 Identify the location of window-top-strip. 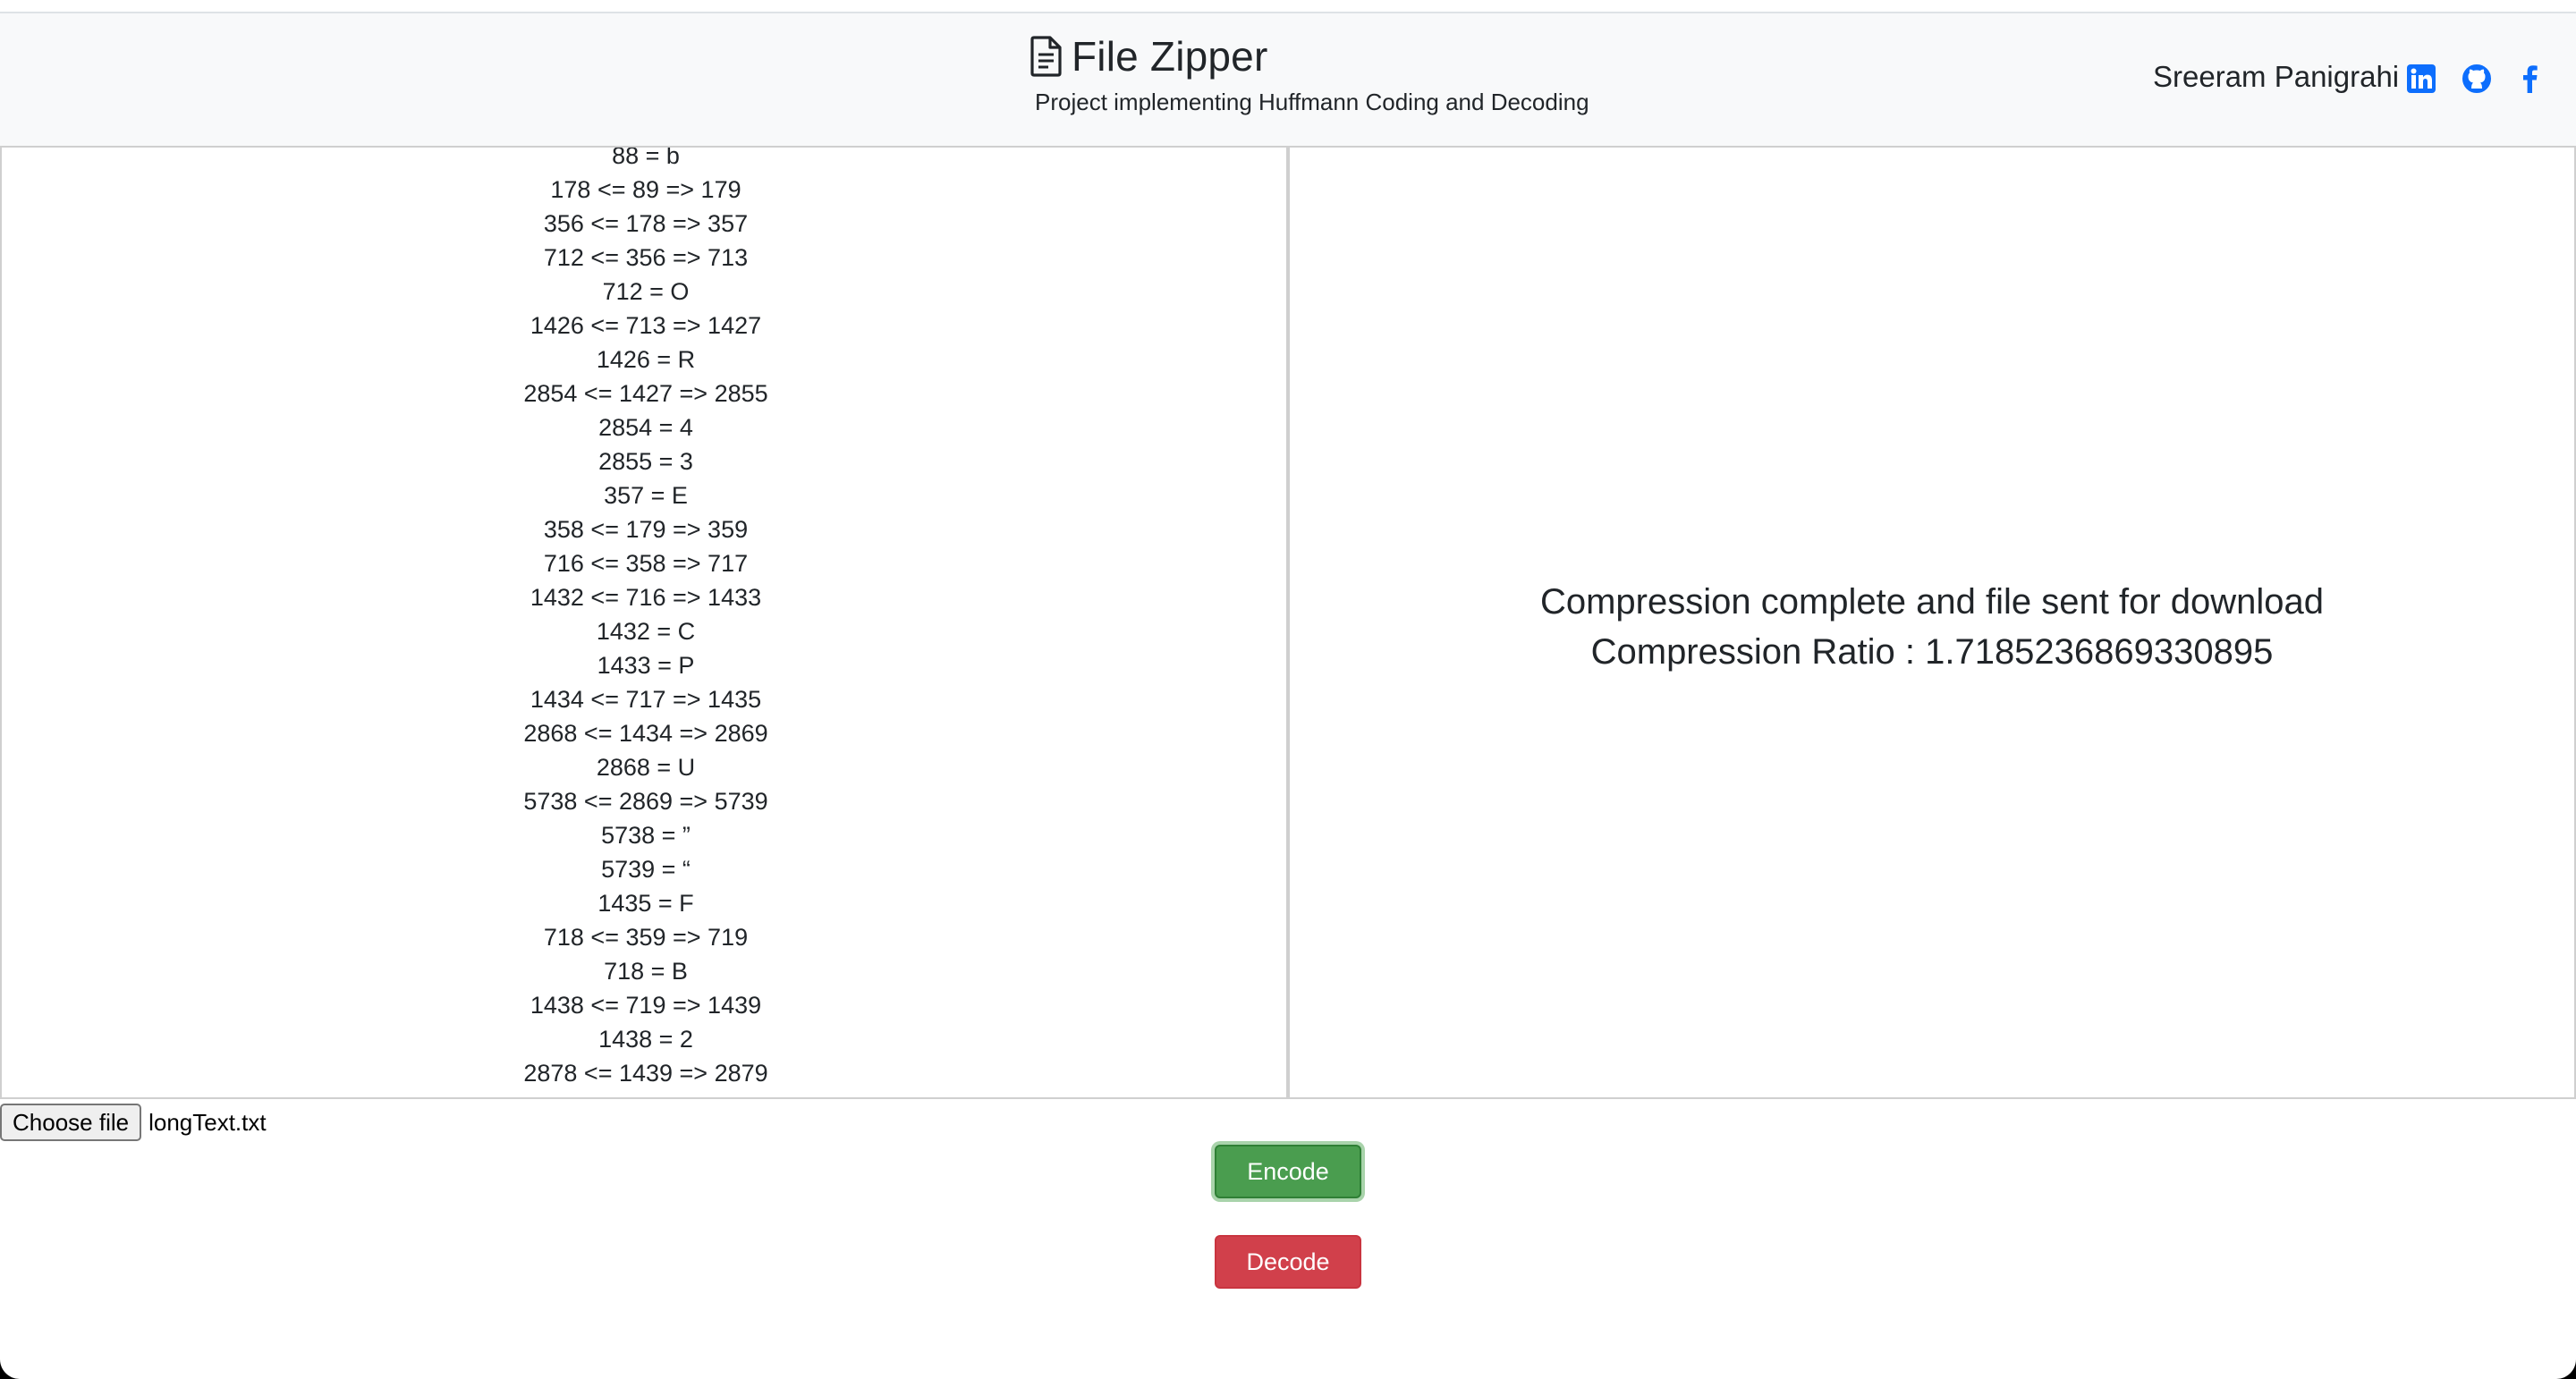
(1288, 6).